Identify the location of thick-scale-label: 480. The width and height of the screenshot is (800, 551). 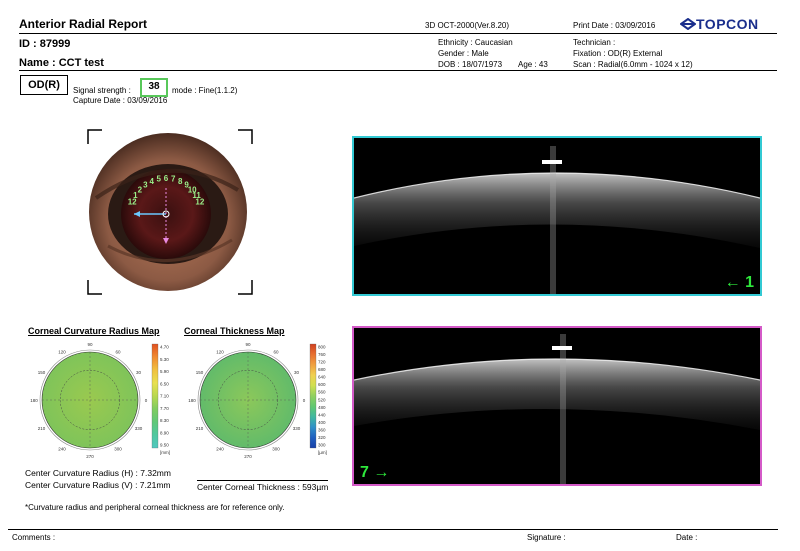
(322, 407).